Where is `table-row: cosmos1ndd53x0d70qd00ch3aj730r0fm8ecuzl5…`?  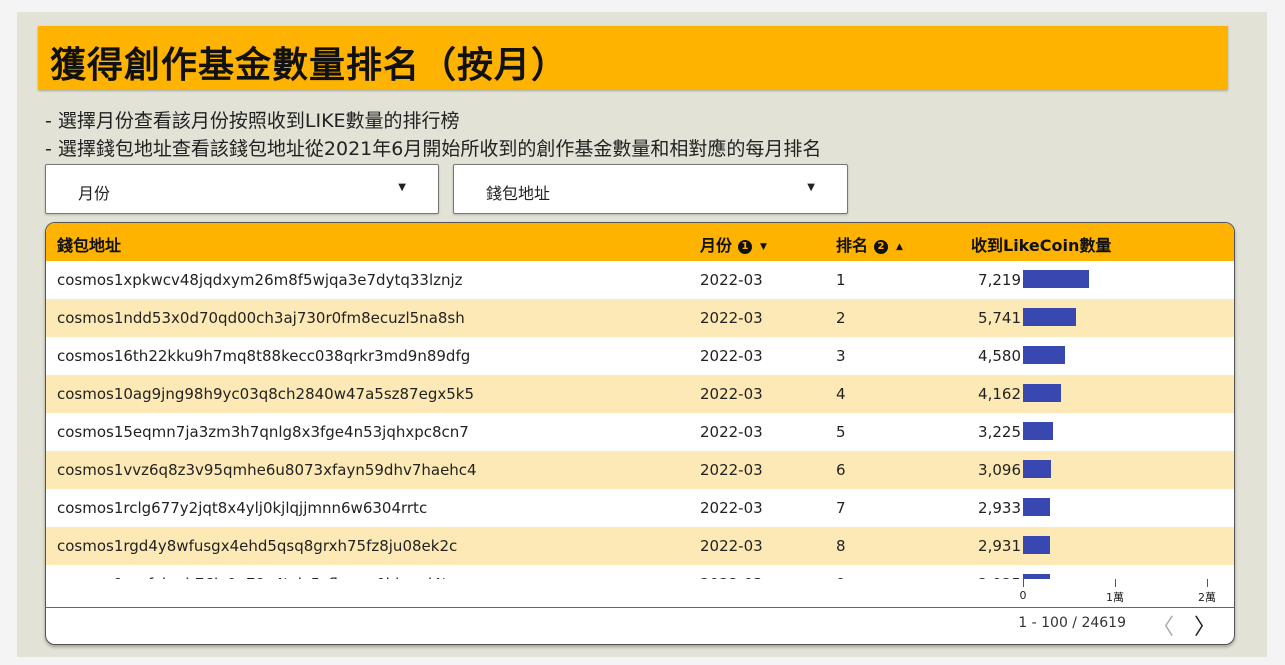 table-row: cosmos1ndd53x0d70qd00ch3aj730r0fm8ecuzl5… is located at coordinates (640, 318).